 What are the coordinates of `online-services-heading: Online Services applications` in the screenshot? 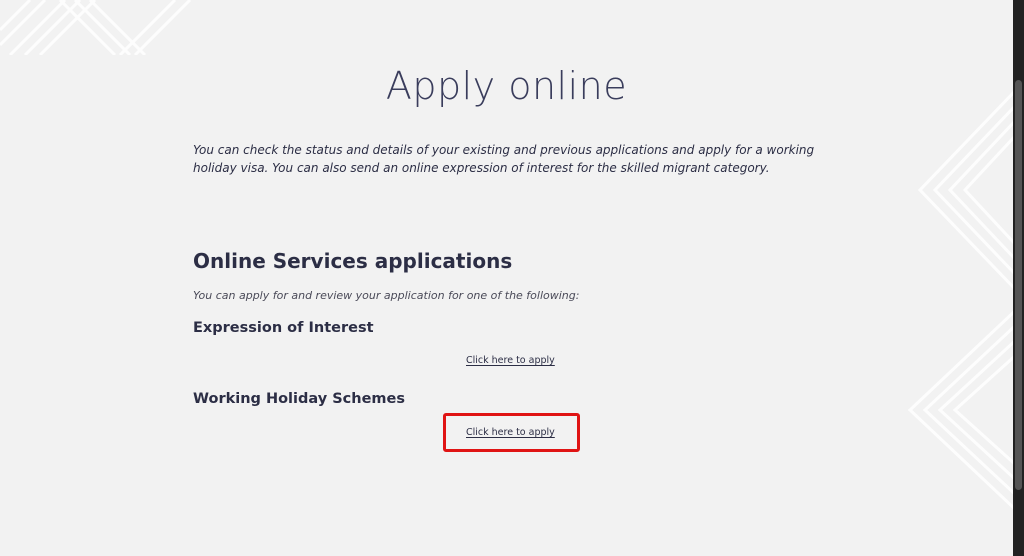 It's located at (353, 261).